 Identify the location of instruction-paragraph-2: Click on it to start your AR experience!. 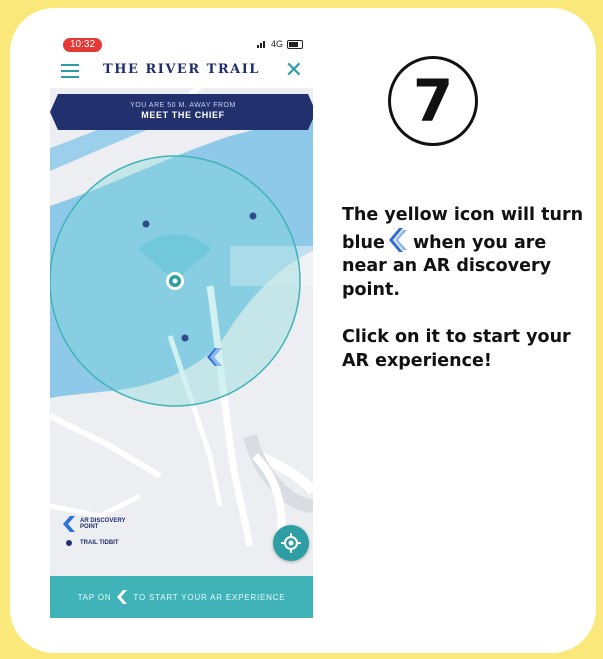
(456, 349).